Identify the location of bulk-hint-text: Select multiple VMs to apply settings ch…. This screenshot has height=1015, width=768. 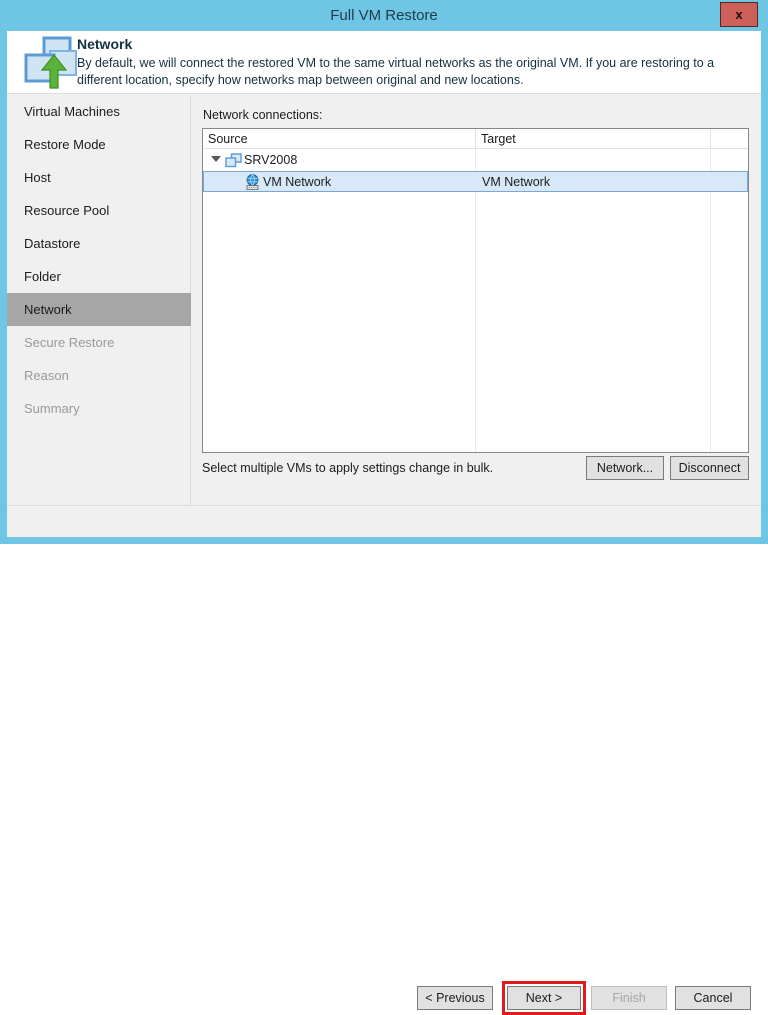
(348, 468).